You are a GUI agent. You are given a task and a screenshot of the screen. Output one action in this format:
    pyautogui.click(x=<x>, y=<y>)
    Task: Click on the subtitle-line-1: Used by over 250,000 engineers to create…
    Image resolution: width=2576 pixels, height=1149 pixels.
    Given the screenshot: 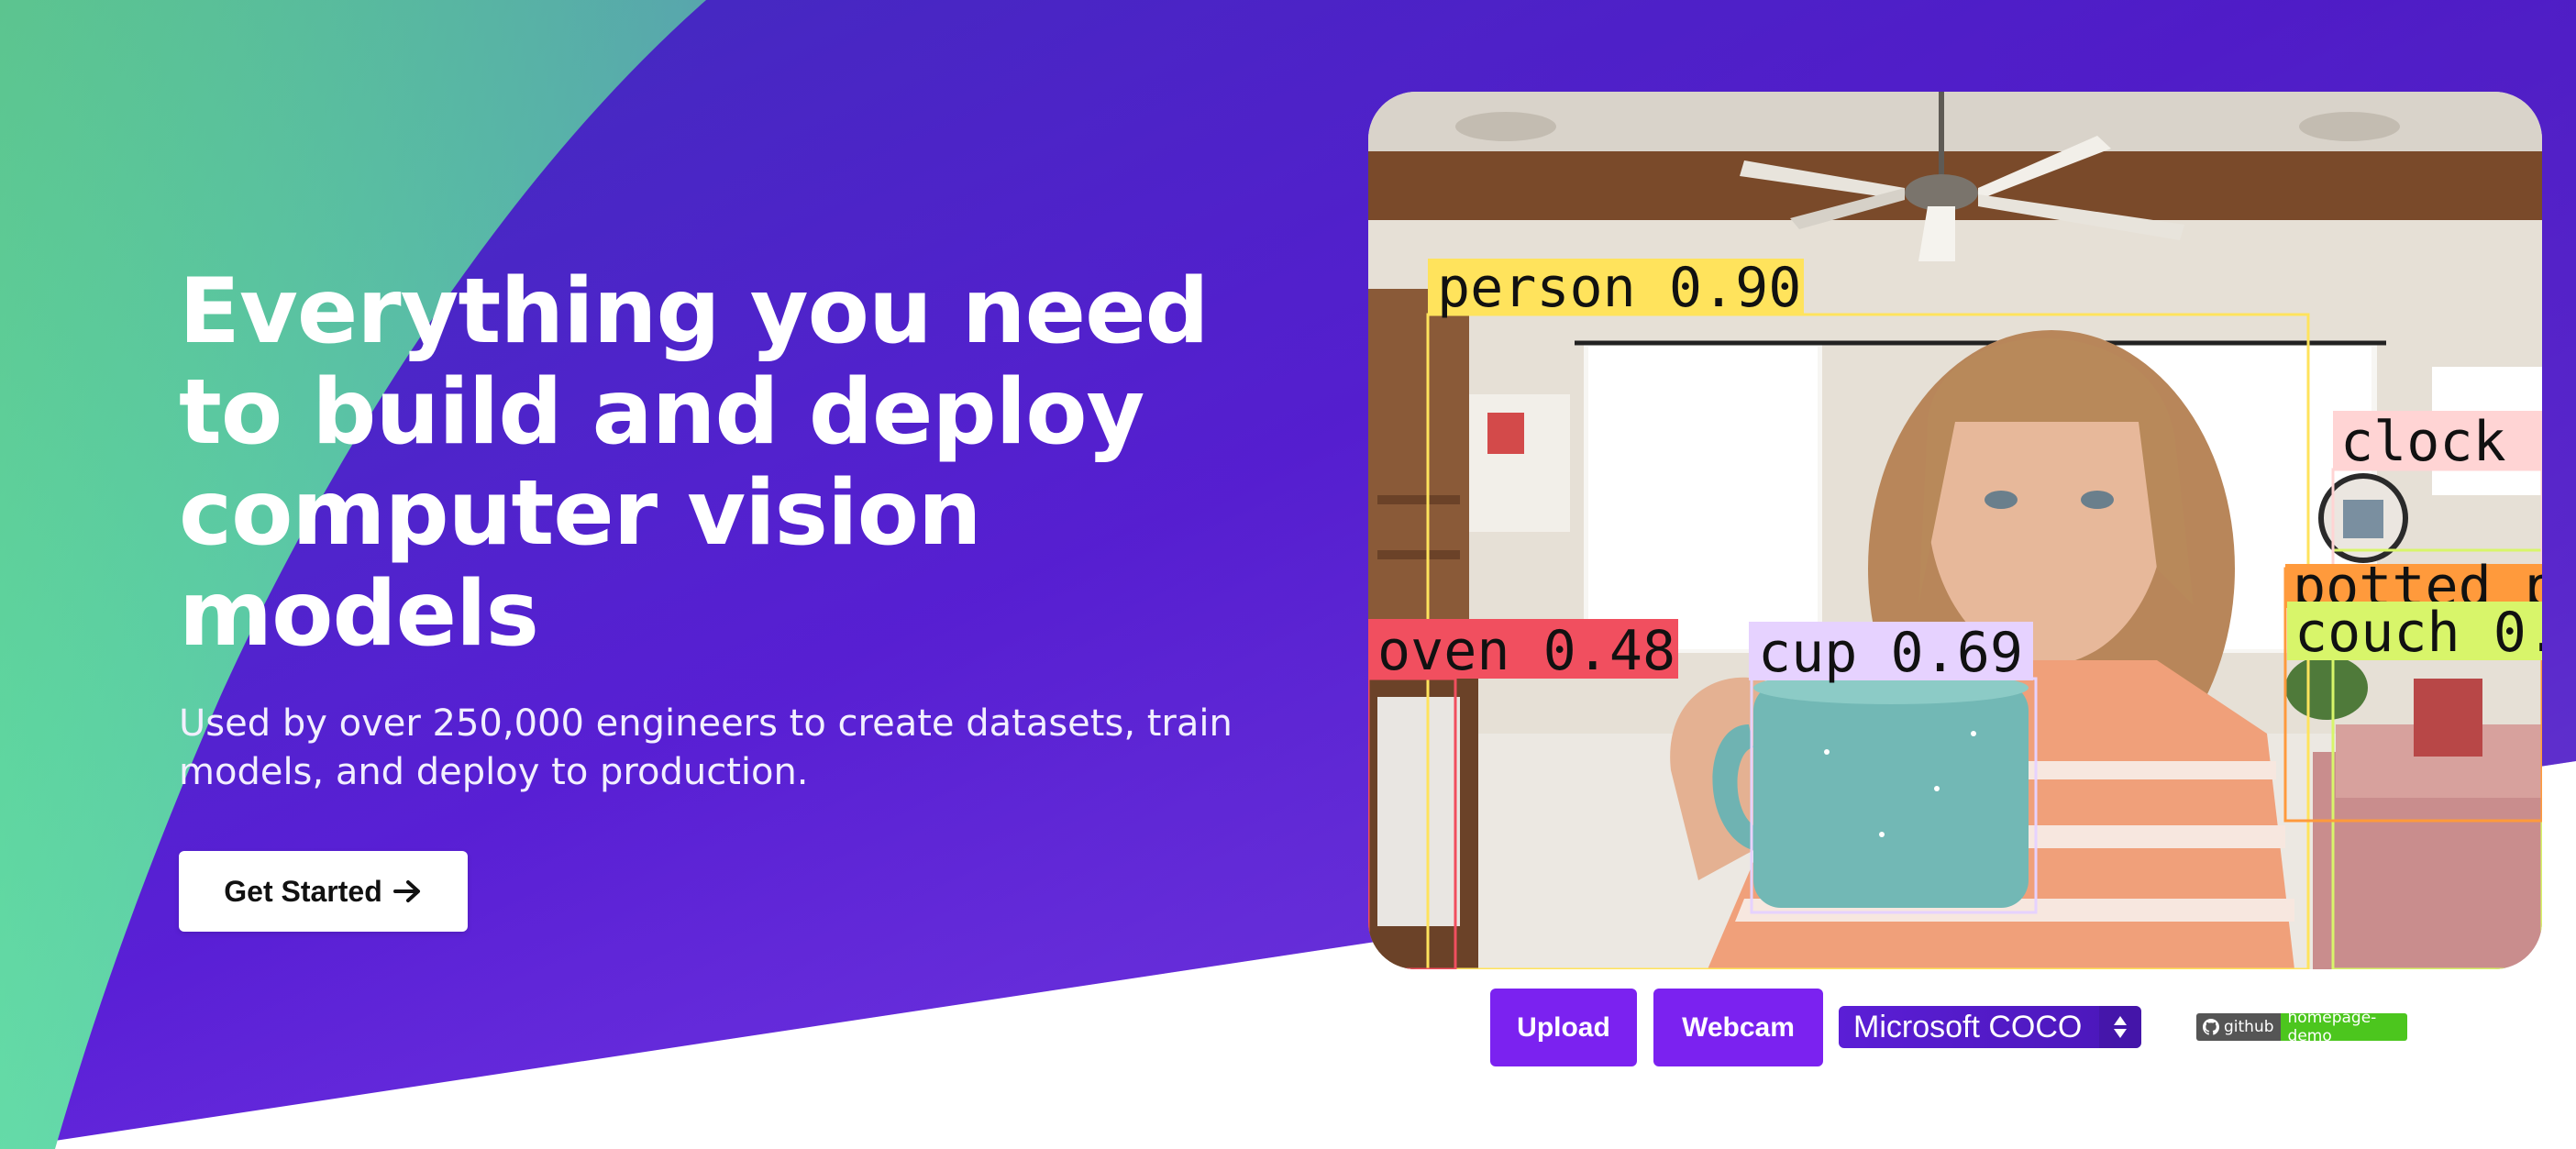 What is the action you would take?
    pyautogui.click(x=706, y=723)
    